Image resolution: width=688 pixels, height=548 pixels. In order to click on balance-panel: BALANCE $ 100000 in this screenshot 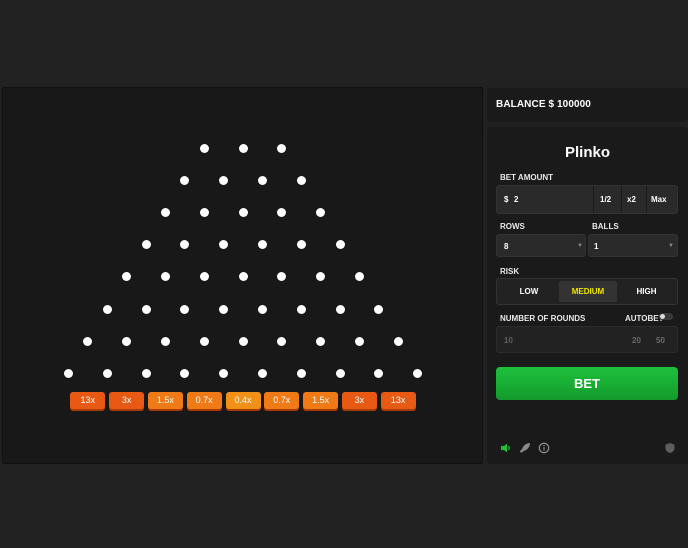, I will do `click(587, 105)`.